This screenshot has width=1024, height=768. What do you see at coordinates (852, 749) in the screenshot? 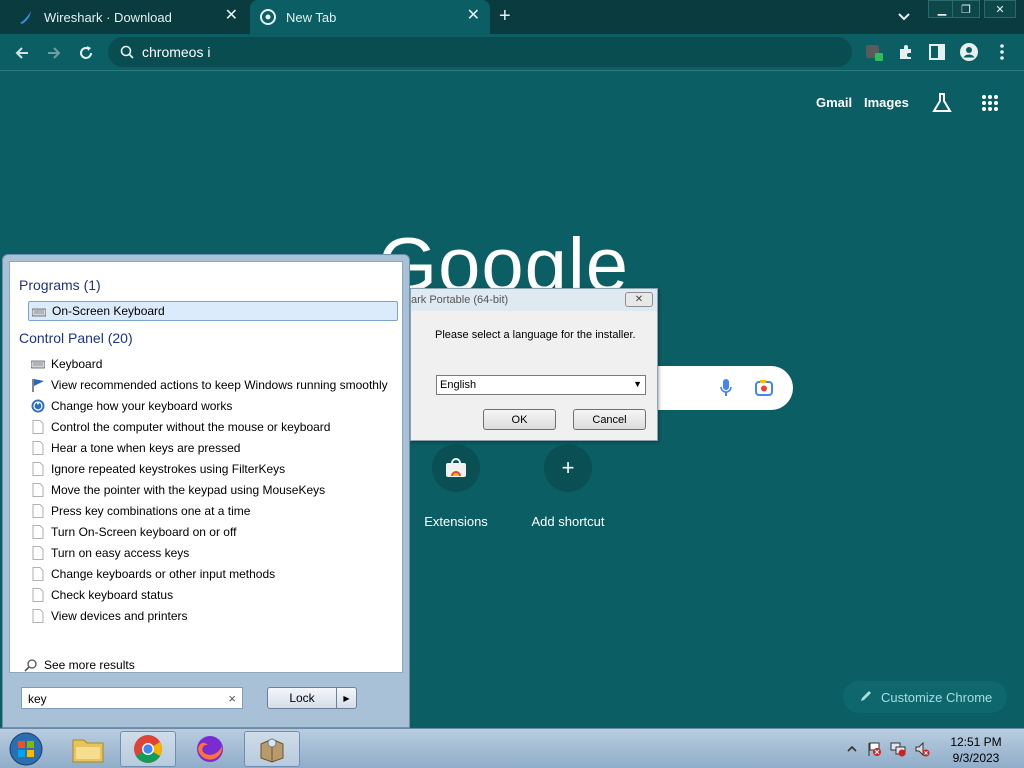
I see `show-hidden-icons-arrow` at bounding box center [852, 749].